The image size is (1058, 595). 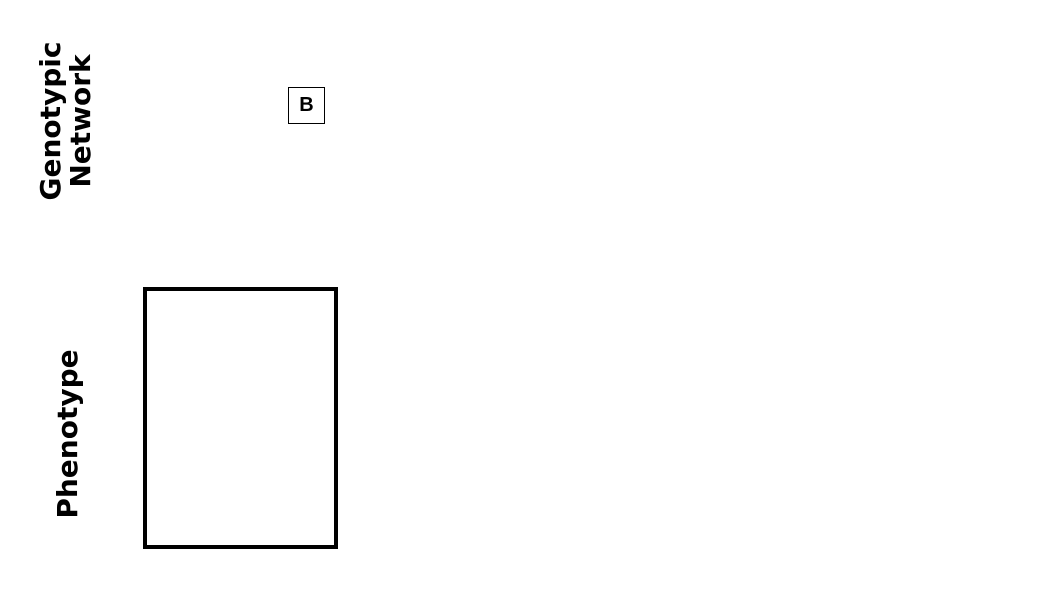 I want to click on phenotype-label: Phenotype, so click(x=67, y=434).